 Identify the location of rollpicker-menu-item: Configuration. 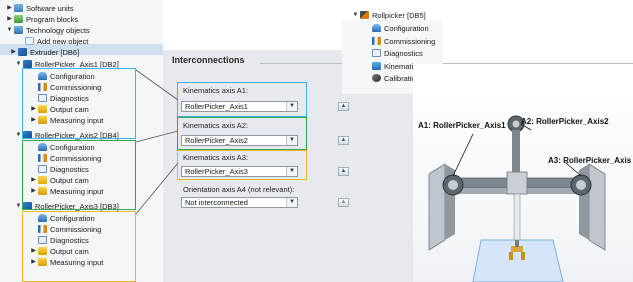
(400, 28).